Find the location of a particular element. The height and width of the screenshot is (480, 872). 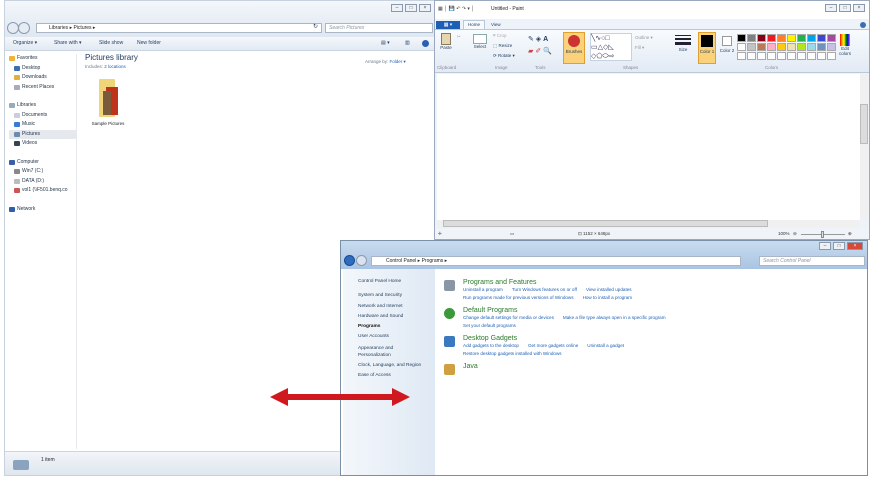

crop-button: ⌗ Crop is located at coordinates (500, 35).